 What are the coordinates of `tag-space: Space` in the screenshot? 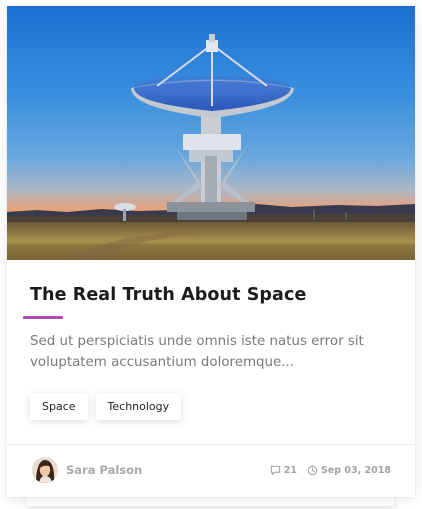 It's located at (59, 406).